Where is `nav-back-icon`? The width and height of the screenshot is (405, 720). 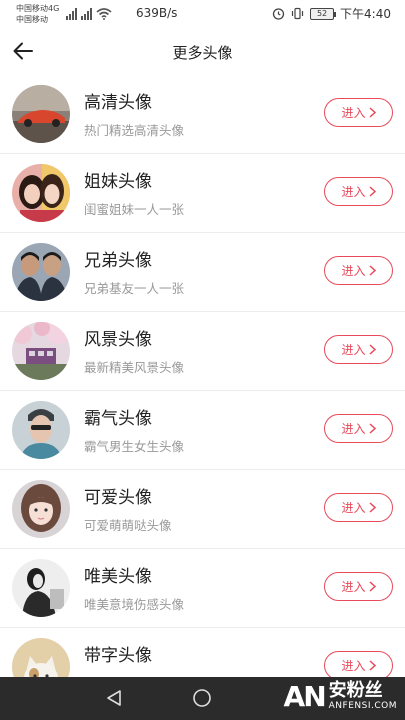
nav-back-icon is located at coordinates (114, 698).